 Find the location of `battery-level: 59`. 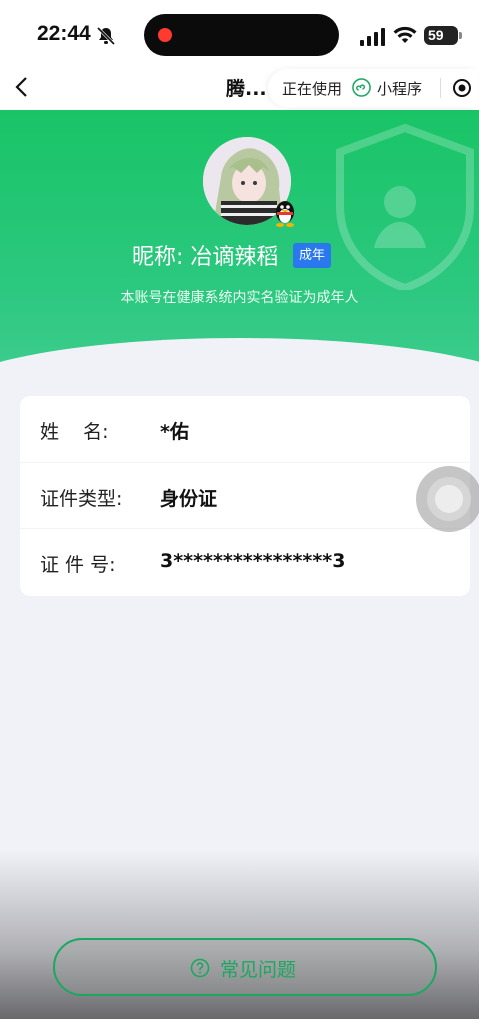

battery-level: 59 is located at coordinates (436, 35).